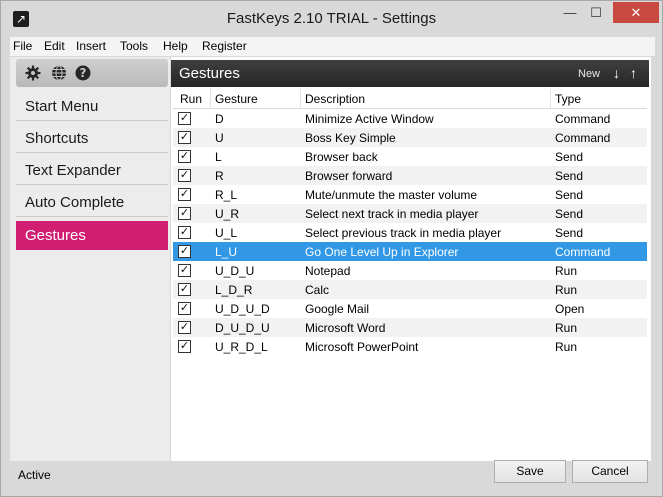  Describe the element at coordinates (92, 138) in the screenshot. I see `sidebar-item-shortcuts: Shortcuts` at that location.